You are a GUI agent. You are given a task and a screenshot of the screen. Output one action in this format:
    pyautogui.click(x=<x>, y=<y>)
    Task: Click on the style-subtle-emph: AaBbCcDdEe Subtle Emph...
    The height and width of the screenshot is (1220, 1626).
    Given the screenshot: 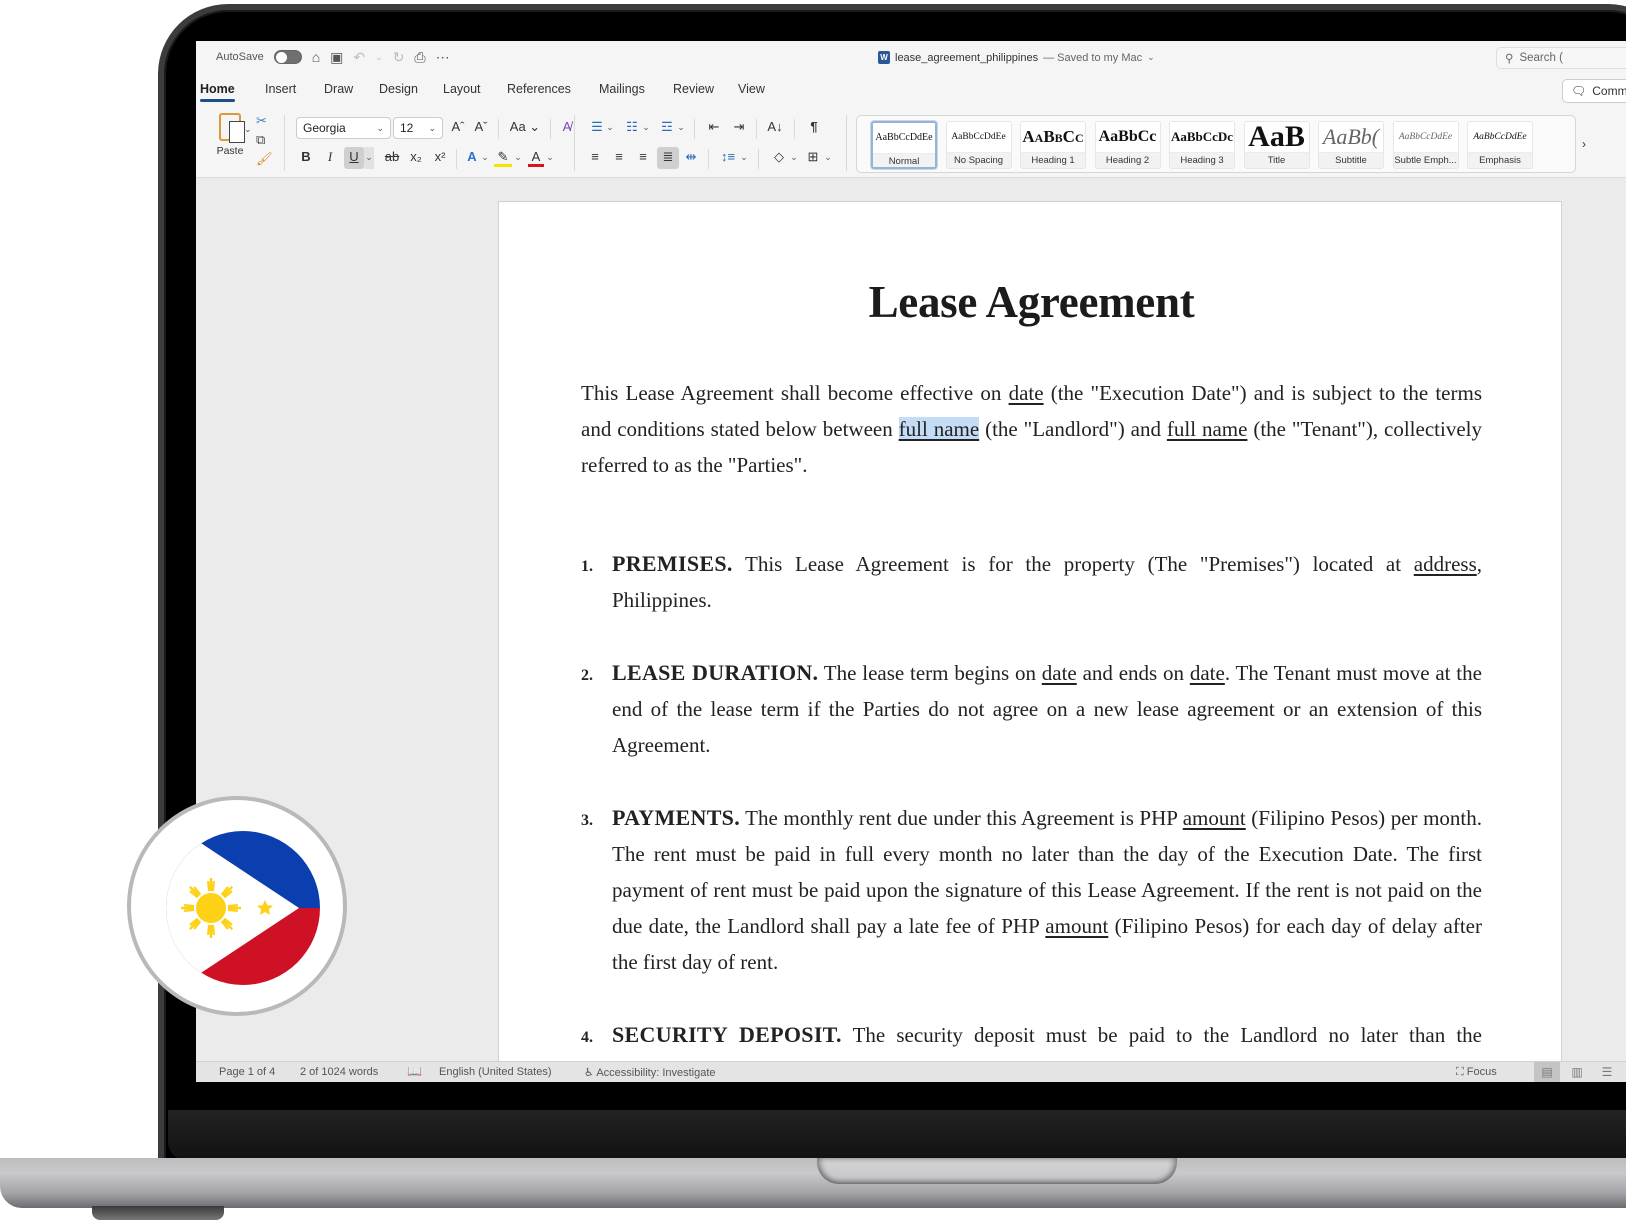 What is the action you would take?
    pyautogui.click(x=1425, y=145)
    